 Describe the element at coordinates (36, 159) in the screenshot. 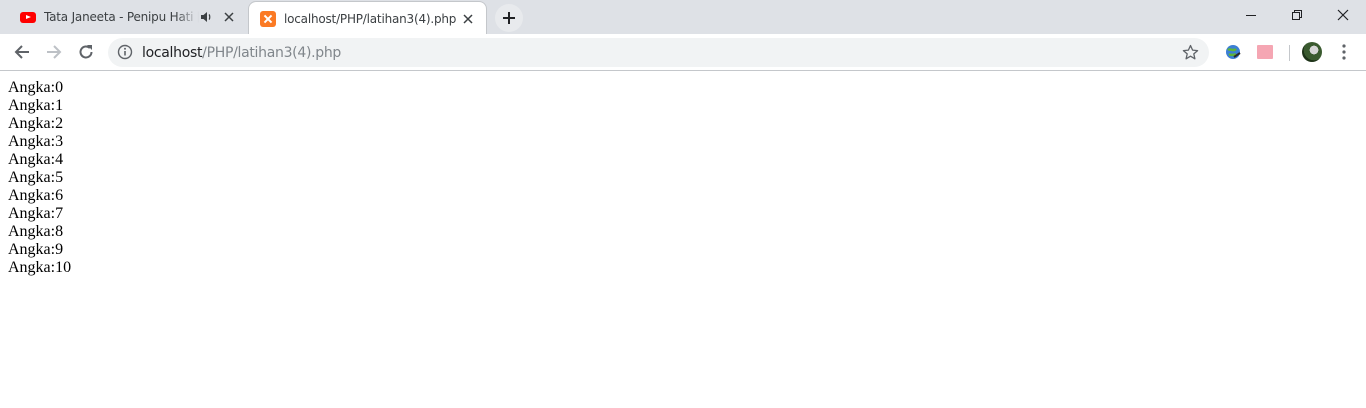

I see `output-line: Angka:4` at that location.